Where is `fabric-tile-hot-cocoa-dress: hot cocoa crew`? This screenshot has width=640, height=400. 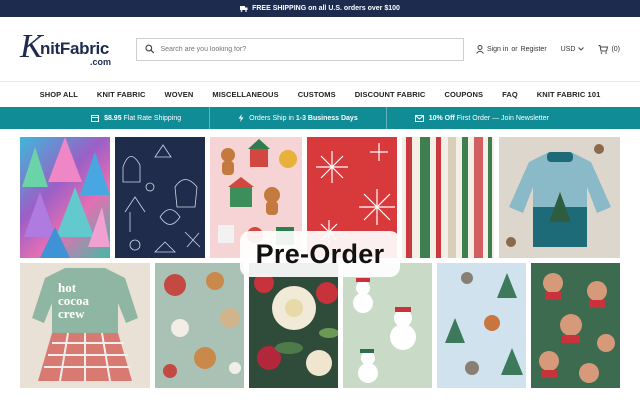
fabric-tile-hot-cocoa-dress: hot cocoa crew is located at coordinates (85, 325).